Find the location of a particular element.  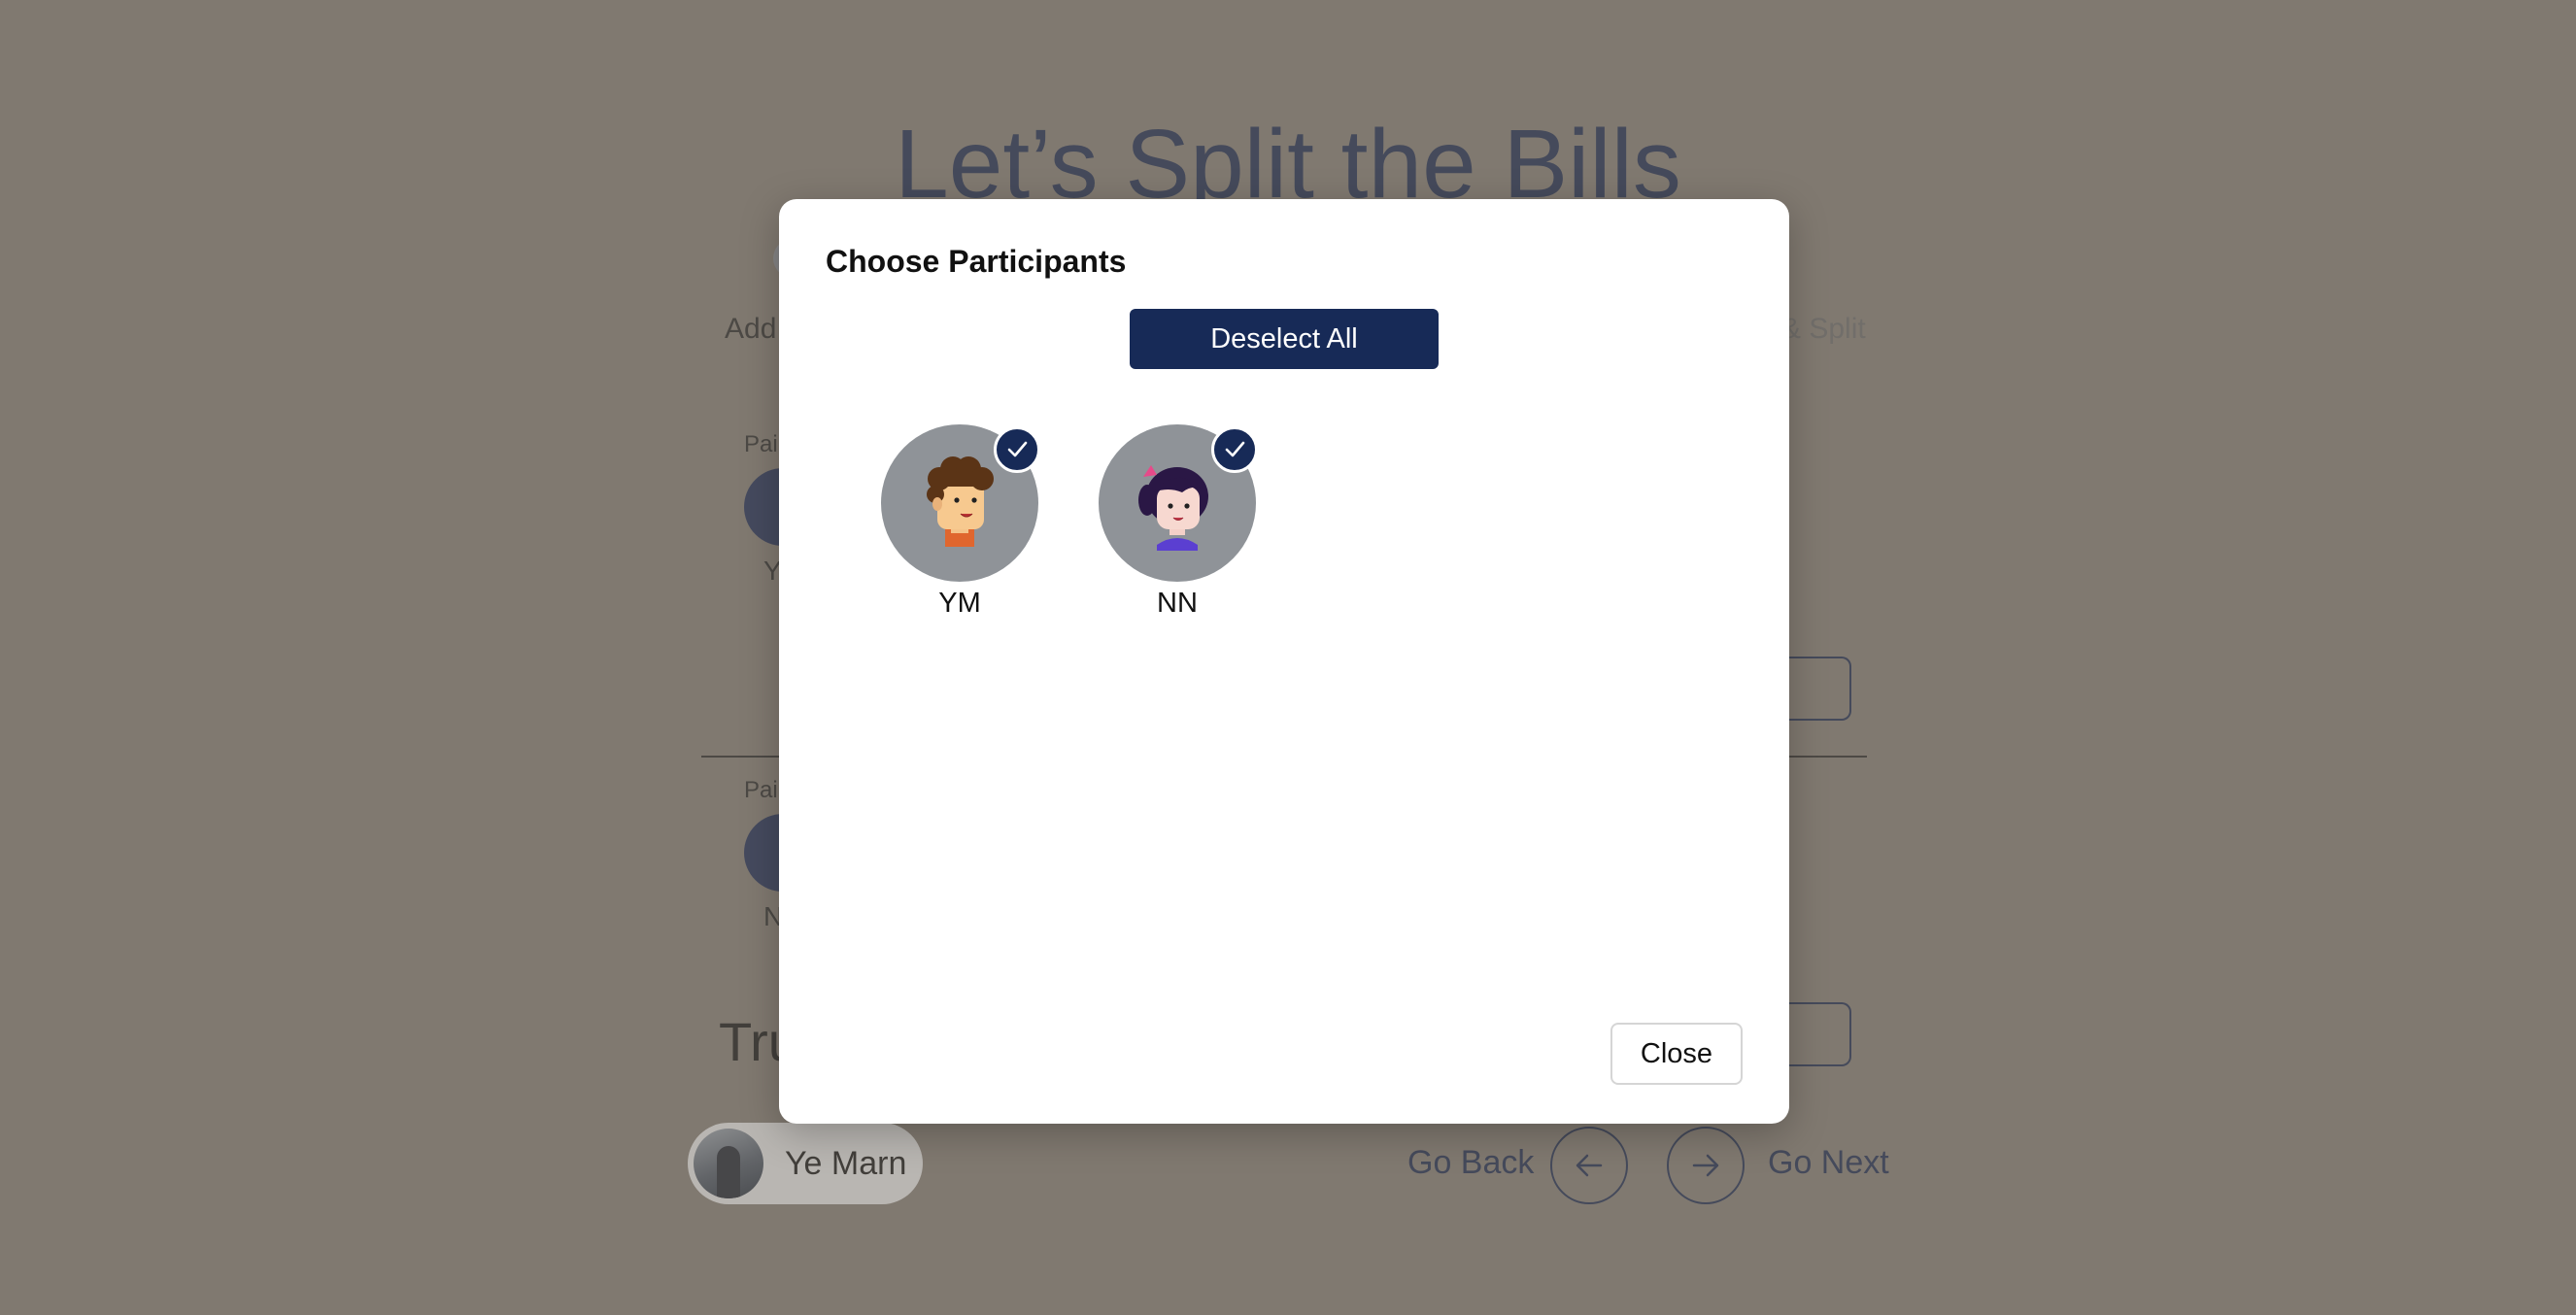

participant-name: NN is located at coordinates (1177, 603).